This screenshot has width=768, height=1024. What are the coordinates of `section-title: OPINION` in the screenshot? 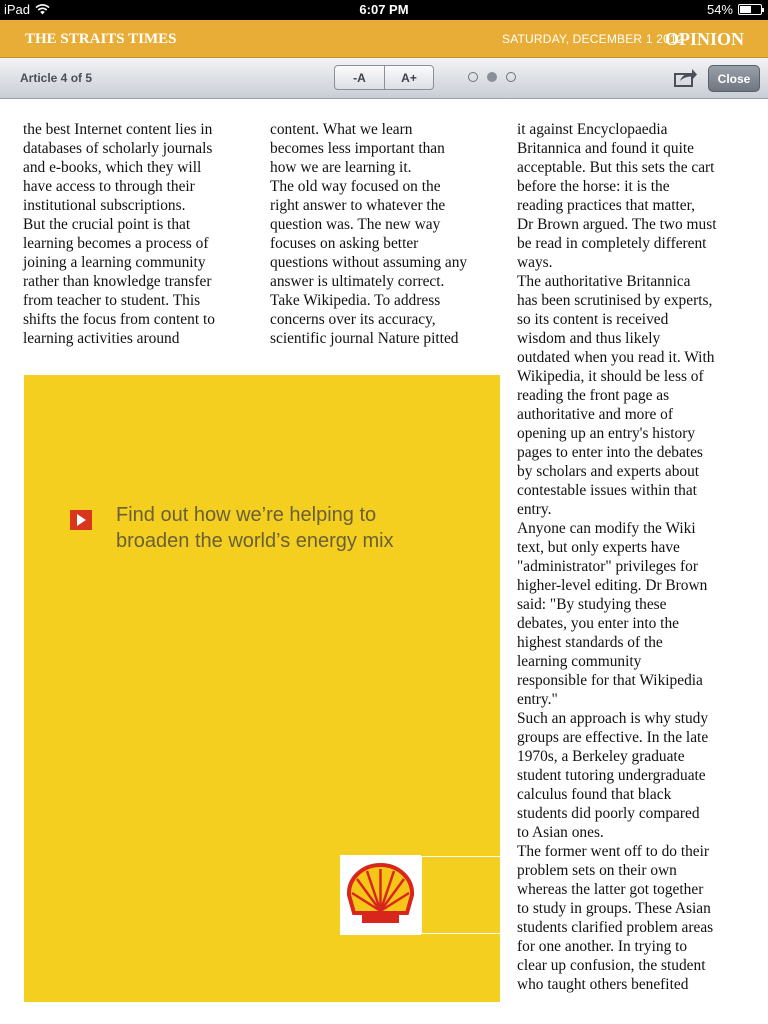 It's located at (704, 39).